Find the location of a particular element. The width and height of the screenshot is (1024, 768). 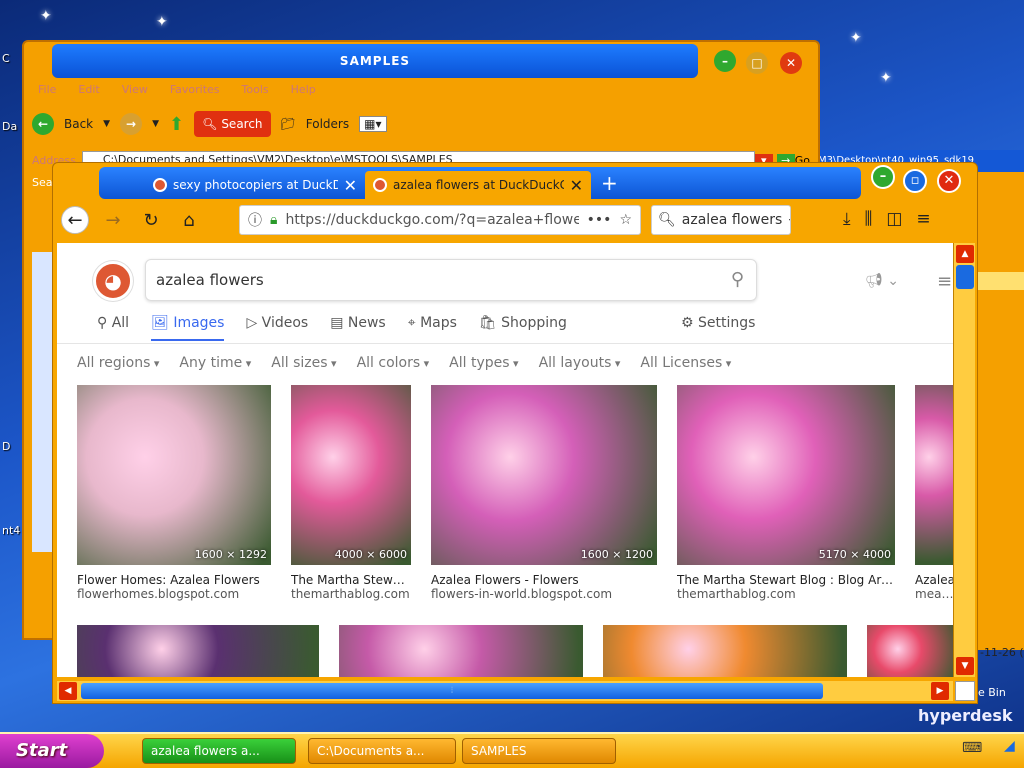

result-source: flowers-in-world.blogspot.com is located at coordinates (544, 594).